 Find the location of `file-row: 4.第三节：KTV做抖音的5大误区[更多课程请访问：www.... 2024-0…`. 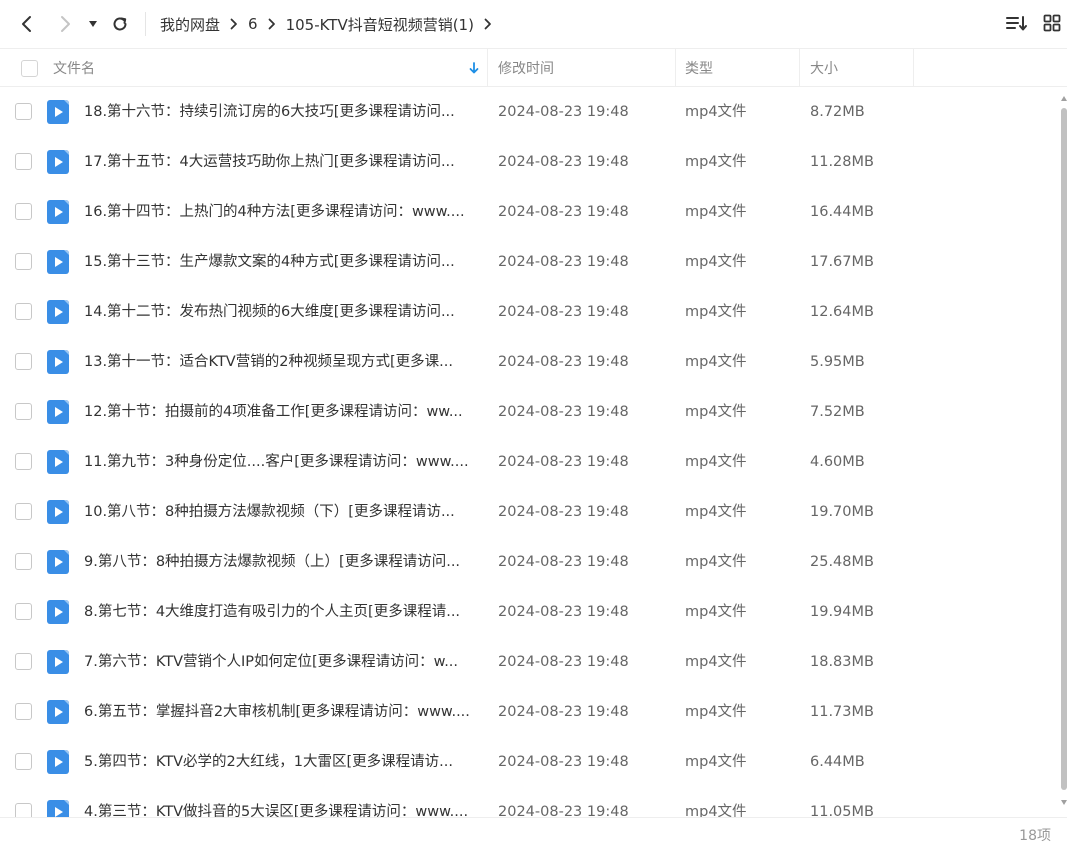

file-row: 4.第三节：KTV做抖音的5大误区[更多课程请访问：www.... 2024-0… is located at coordinates (530, 802).